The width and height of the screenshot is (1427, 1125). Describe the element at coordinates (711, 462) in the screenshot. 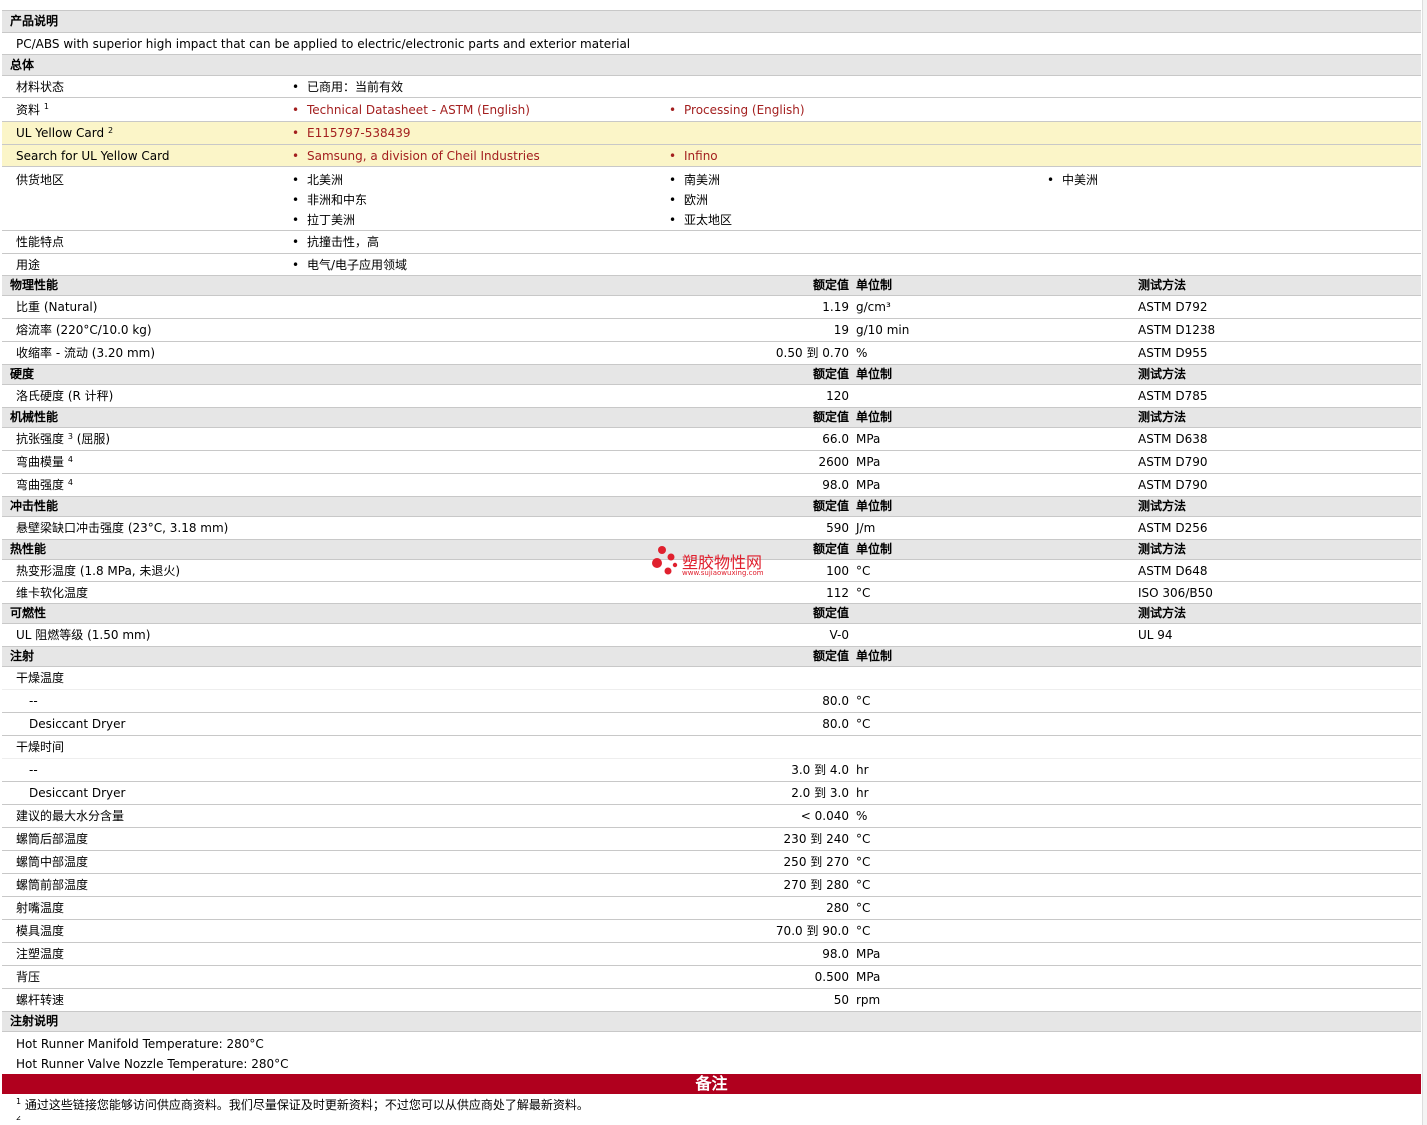

I see `property-row: 弯曲模量 4 2600 MPa ASTM D790` at that location.